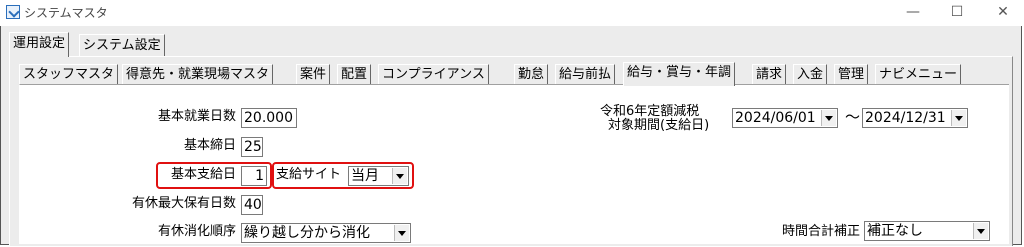  What do you see at coordinates (252, 205) in the screenshot?
I see `max-paid-leave-input: 40` at bounding box center [252, 205].